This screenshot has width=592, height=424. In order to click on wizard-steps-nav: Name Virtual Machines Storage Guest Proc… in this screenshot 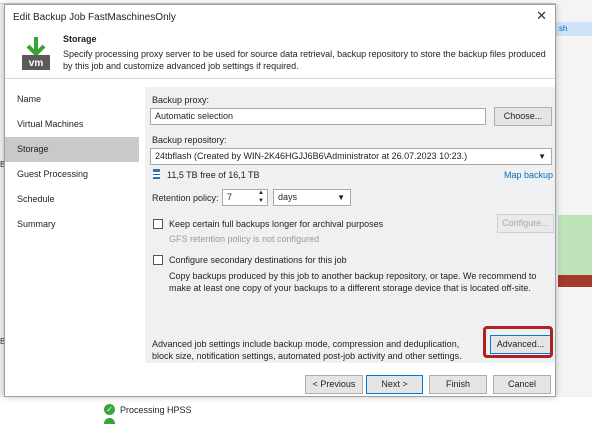, I will do `click(72, 162)`.